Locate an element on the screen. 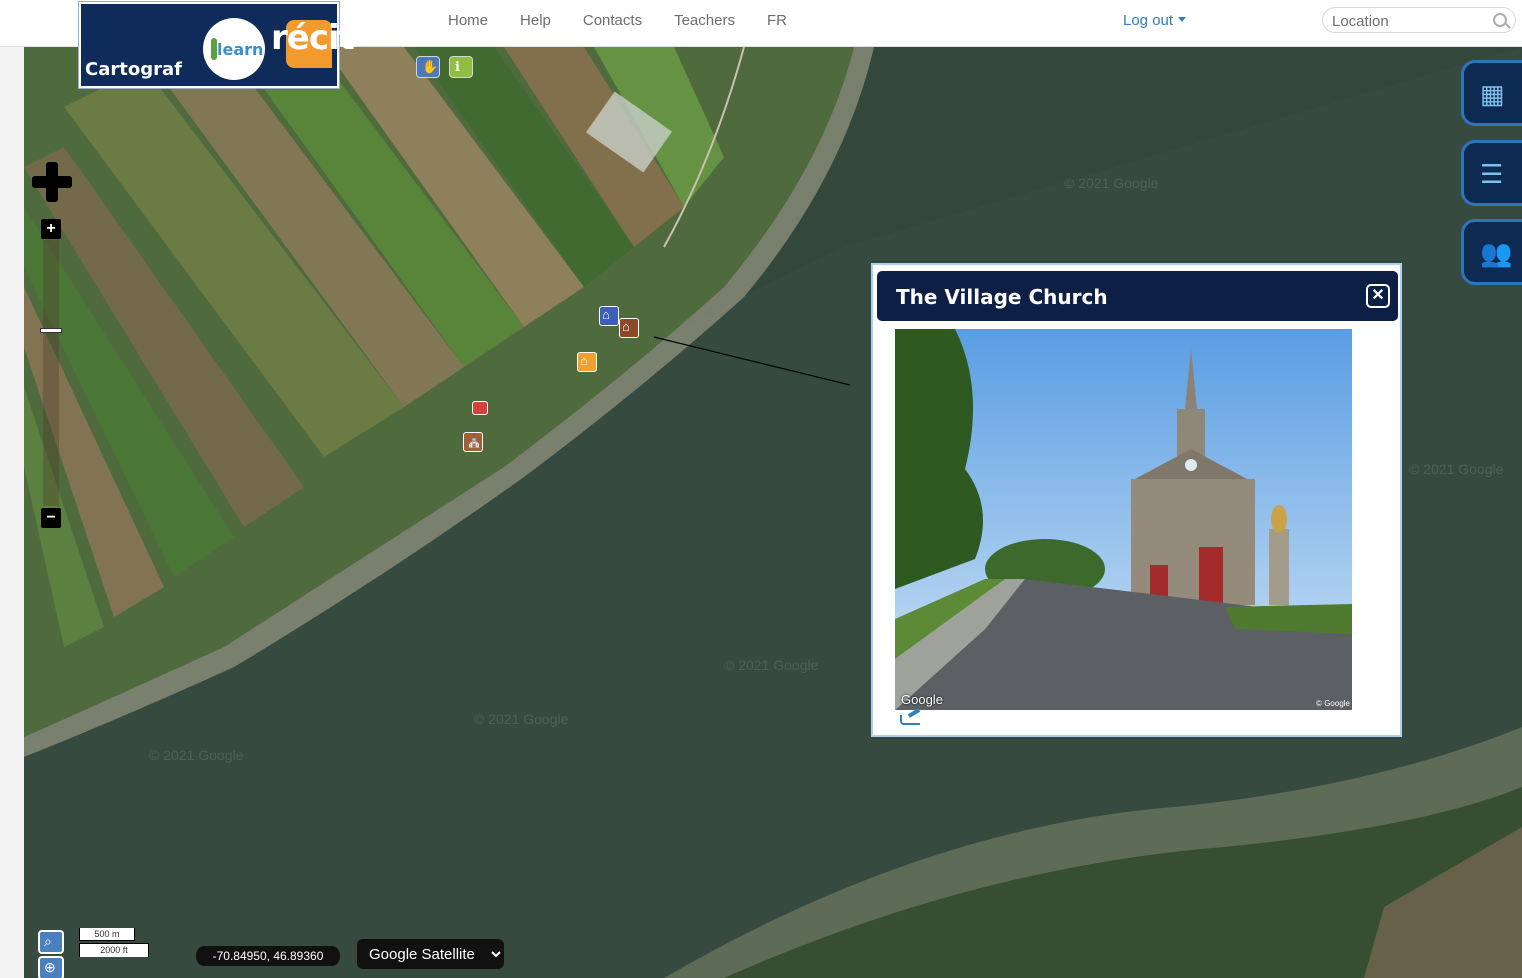  edit-icon is located at coordinates (910, 720).